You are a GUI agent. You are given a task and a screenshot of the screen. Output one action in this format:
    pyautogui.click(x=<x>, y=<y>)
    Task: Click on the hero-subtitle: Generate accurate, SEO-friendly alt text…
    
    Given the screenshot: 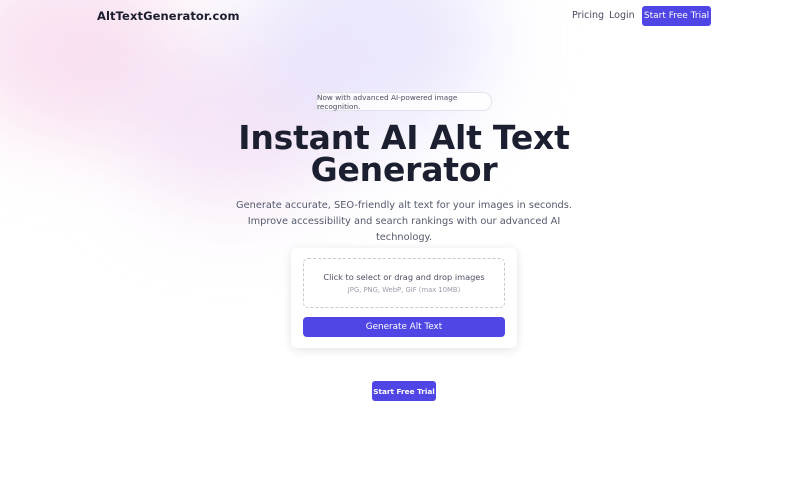 What is the action you would take?
    pyautogui.click(x=404, y=221)
    